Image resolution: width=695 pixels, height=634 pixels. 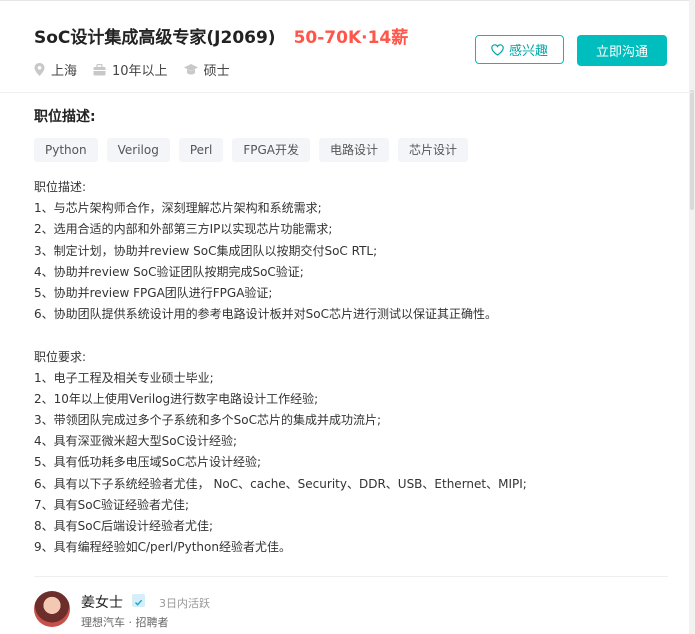 What do you see at coordinates (60, 187) in the screenshot?
I see `description-line: 职位描述:` at bounding box center [60, 187].